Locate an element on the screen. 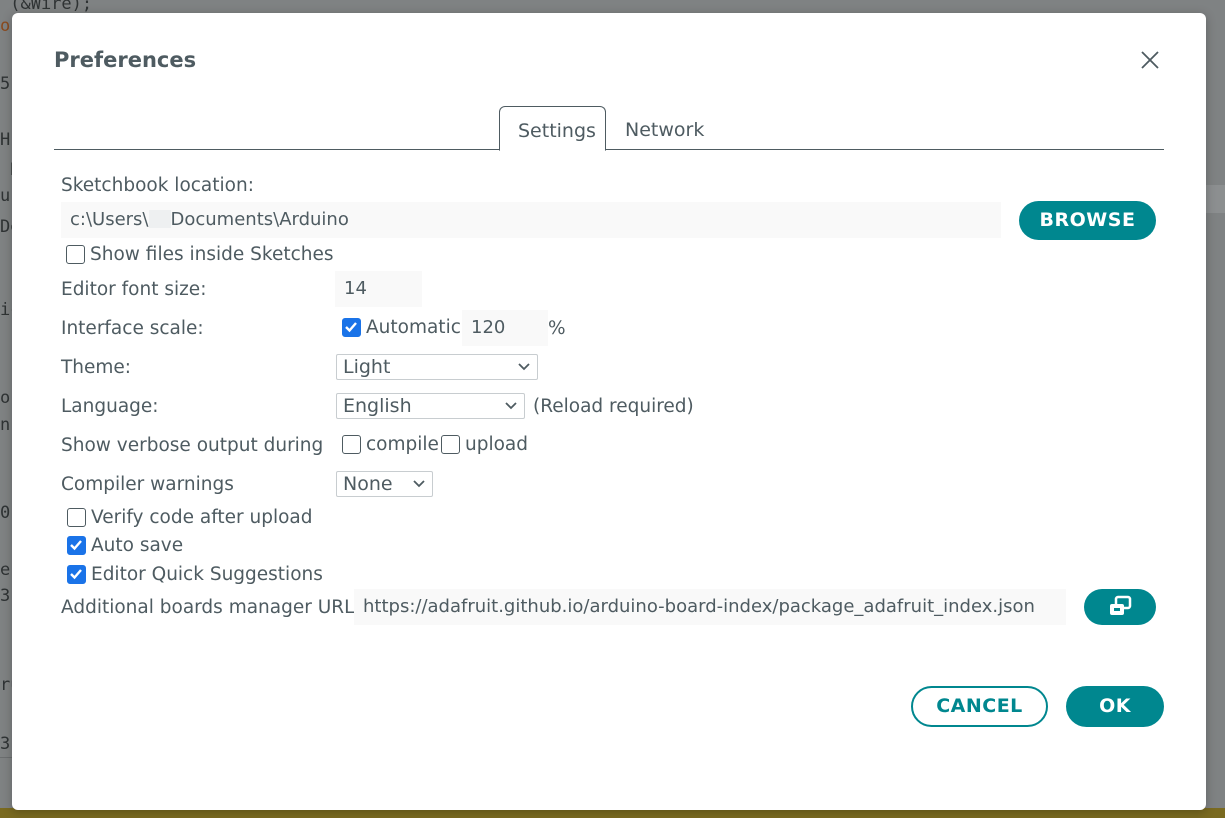 This screenshot has height=818, width=1225. verbose-output-label: Show verbose output during is located at coordinates (192, 445).